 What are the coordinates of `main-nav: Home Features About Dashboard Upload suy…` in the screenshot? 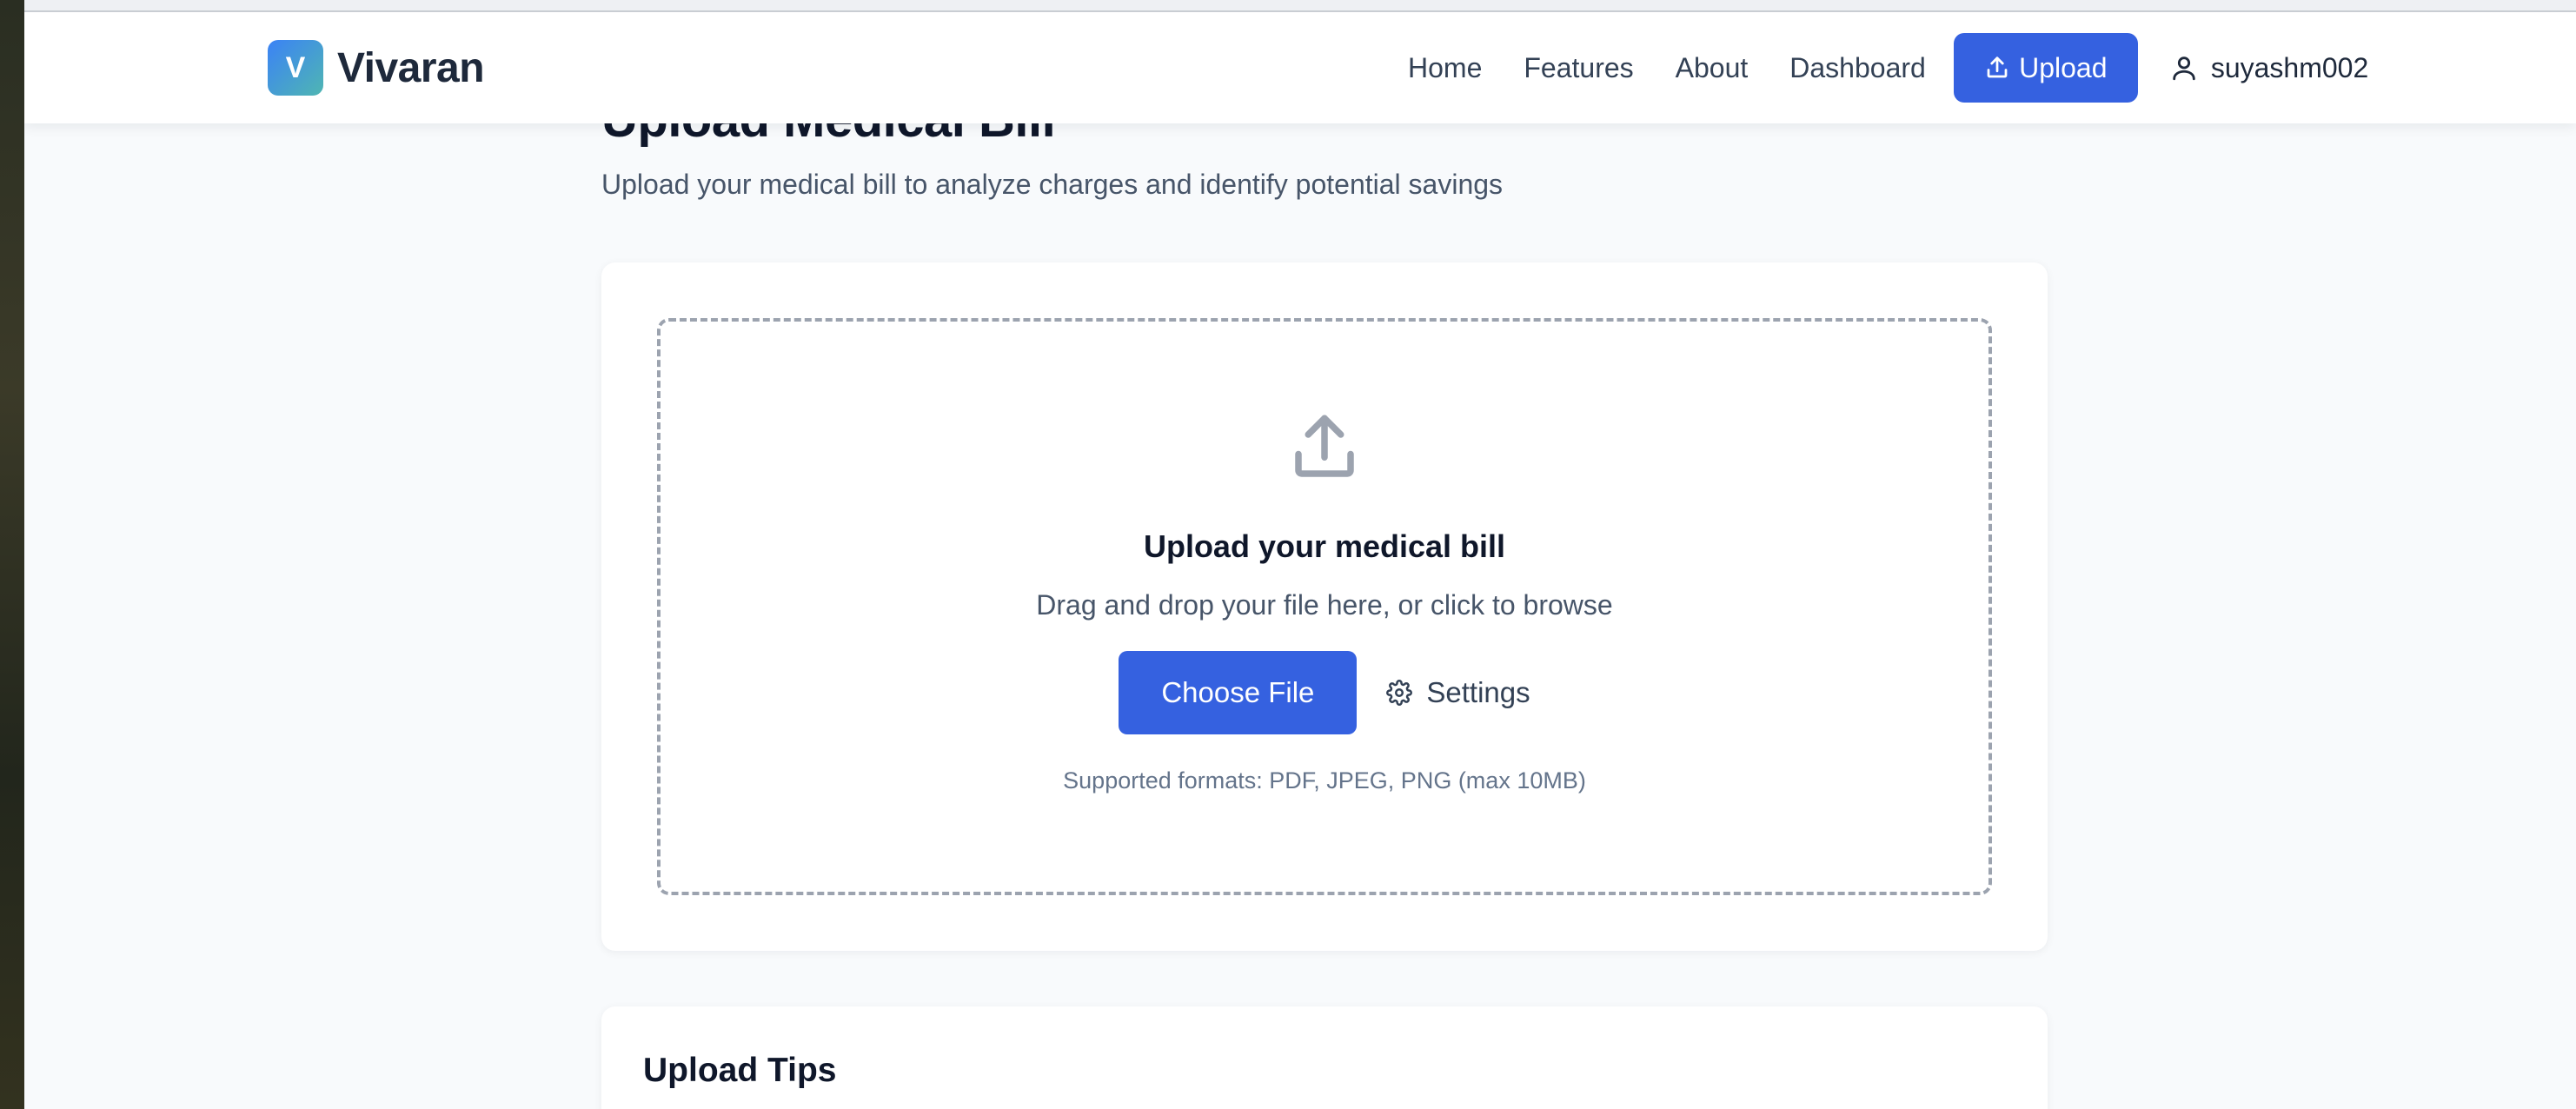 It's located at (1888, 68).